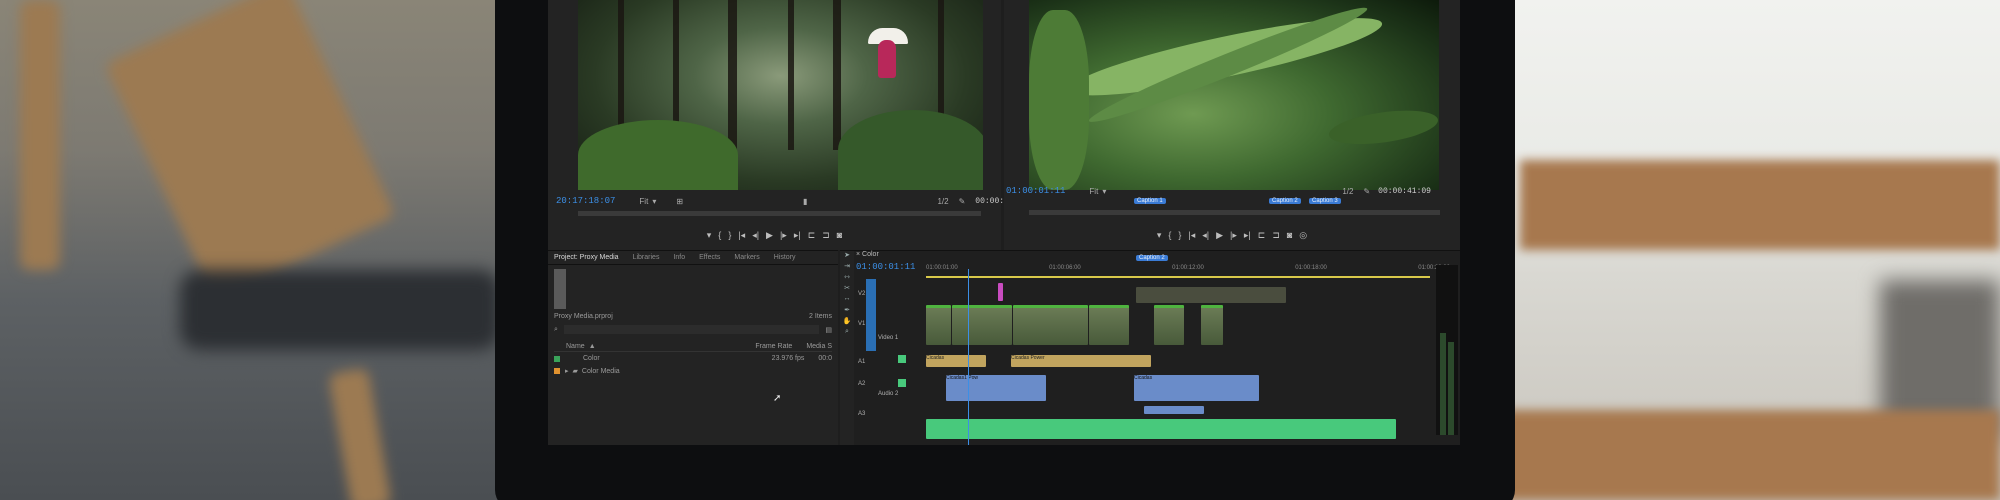 The image size is (2000, 500). Describe the element at coordinates (861, 324) in the screenshot. I see `track-v1-label: V1` at that location.